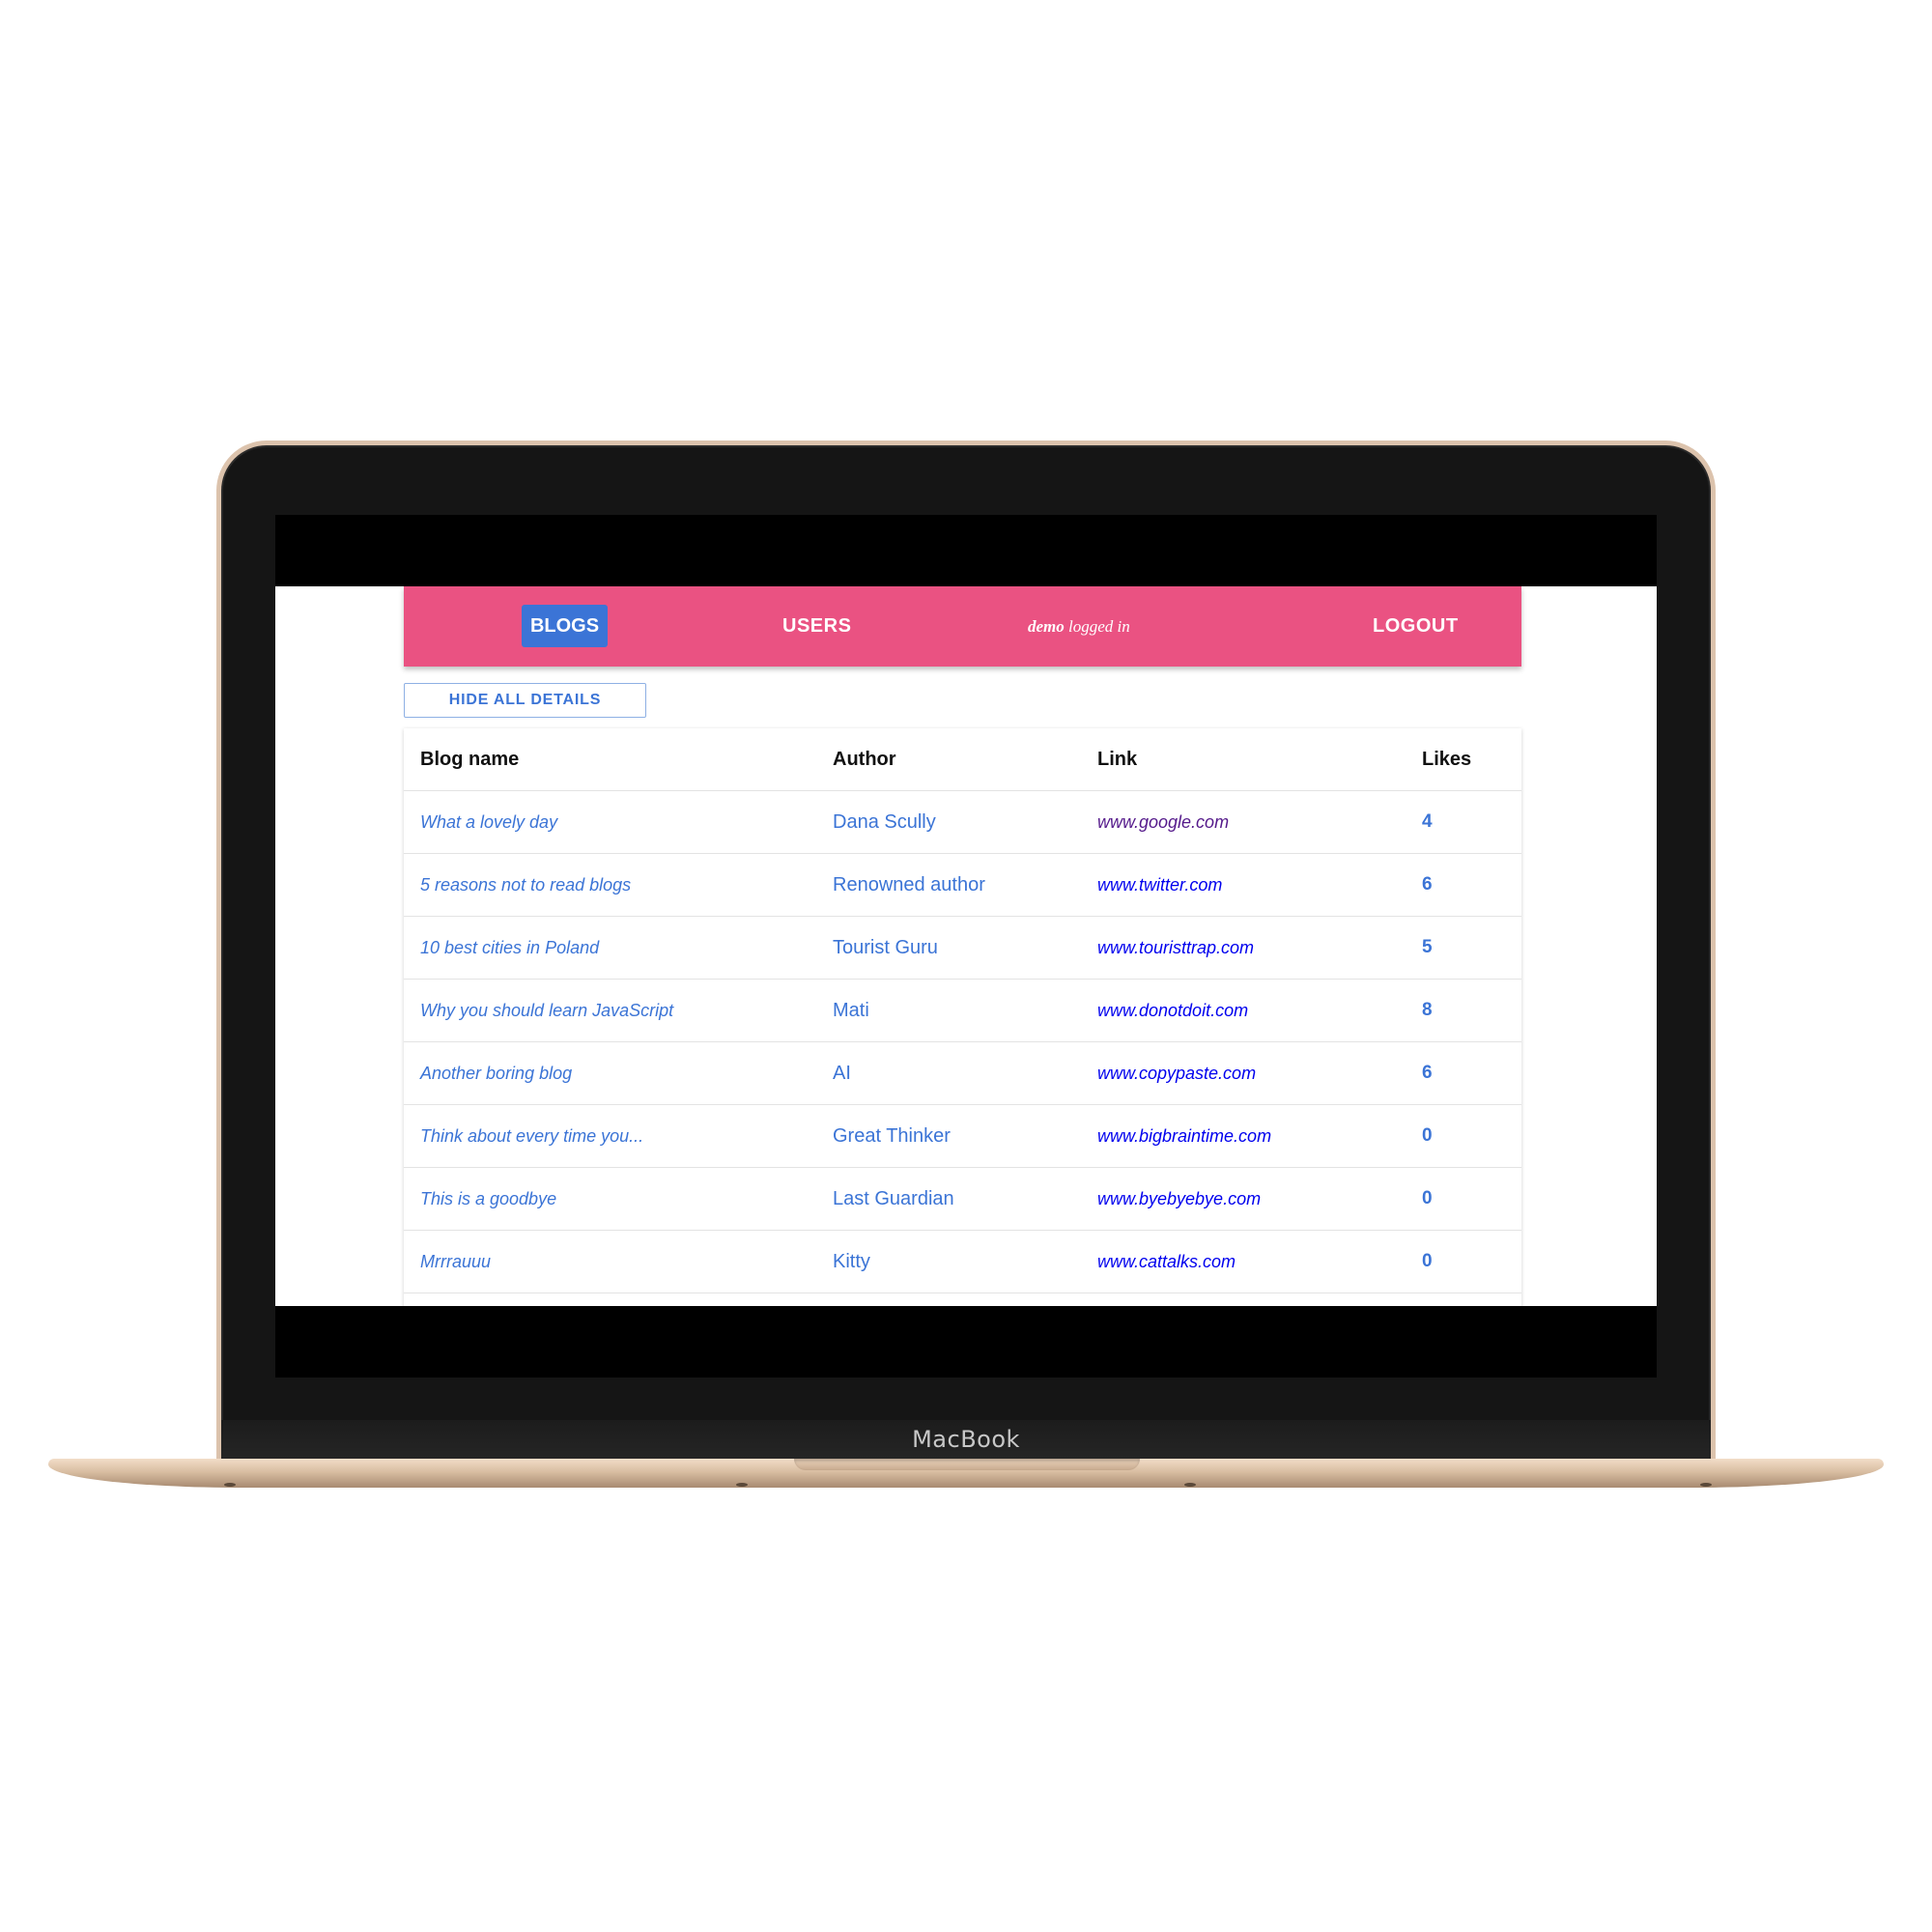 This screenshot has width=1932, height=1932. I want to click on column-header-author: Author, so click(864, 759).